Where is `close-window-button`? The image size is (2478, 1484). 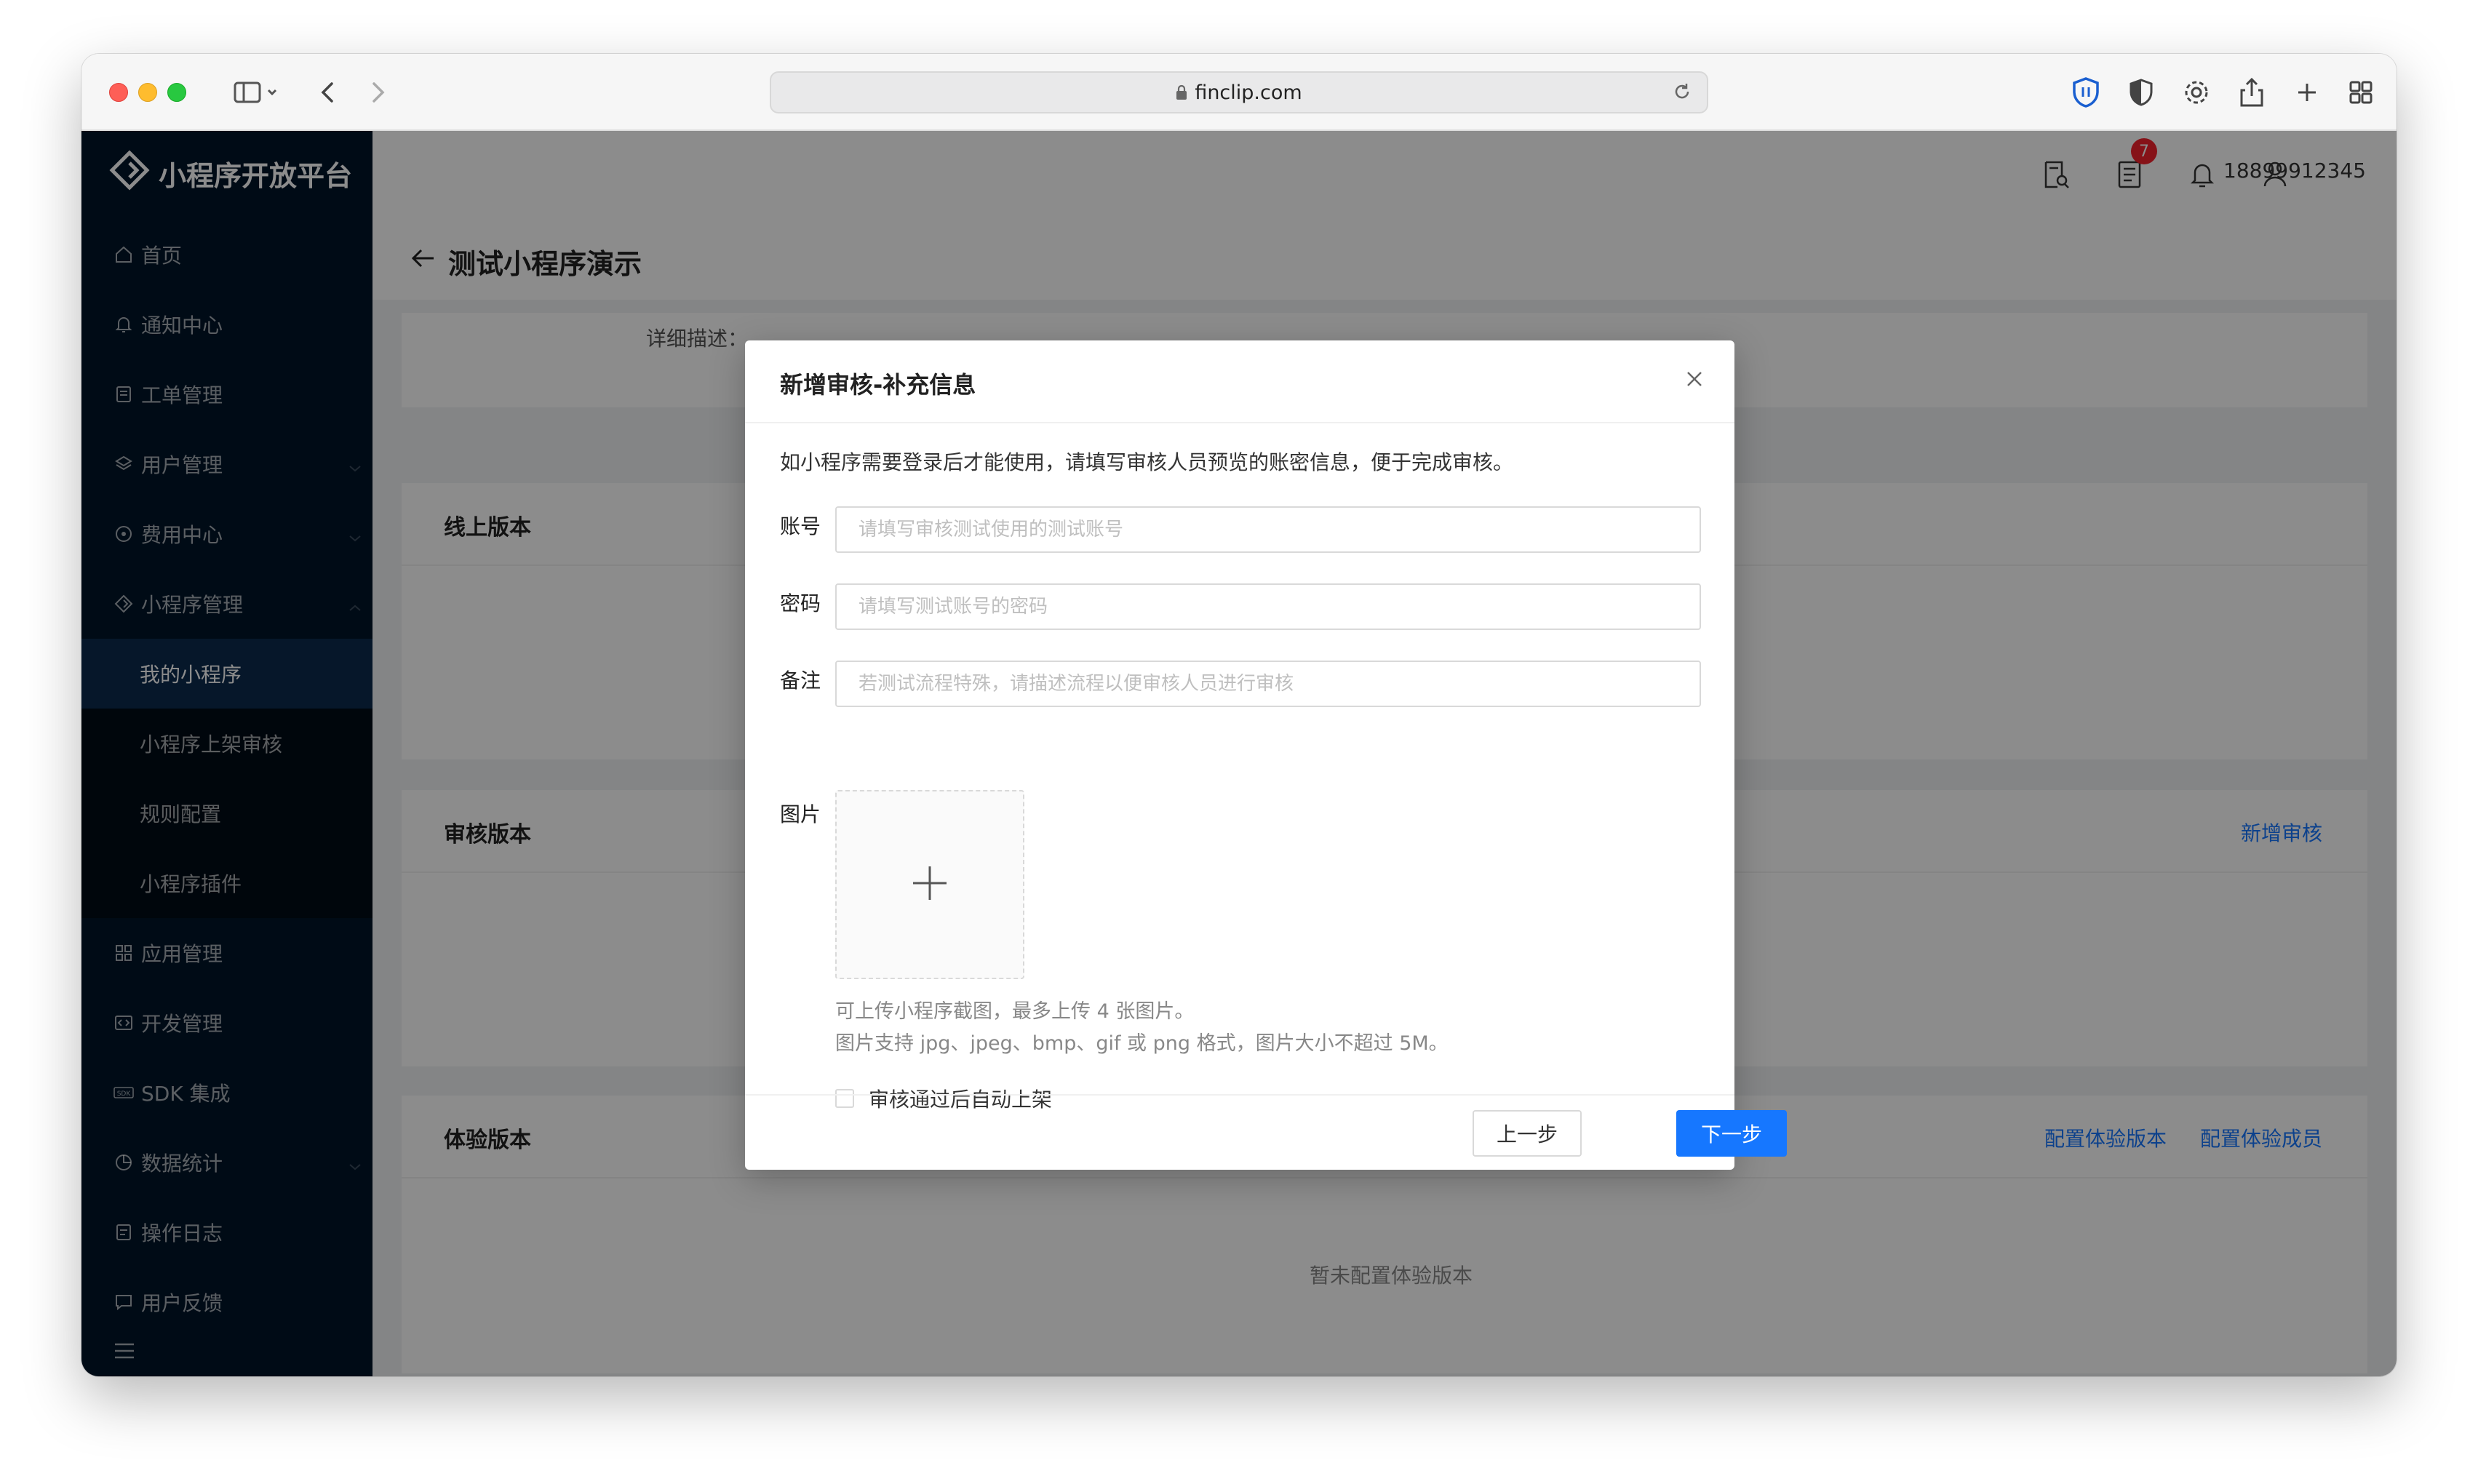
close-window-button is located at coordinates (118, 92).